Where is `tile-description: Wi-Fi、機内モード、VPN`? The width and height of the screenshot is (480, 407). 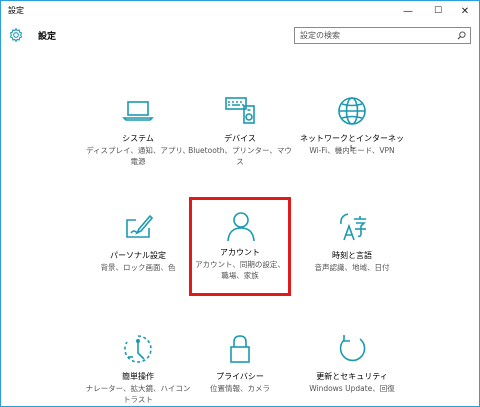 tile-description: Wi-Fi、機内モード、VPN is located at coordinates (352, 150).